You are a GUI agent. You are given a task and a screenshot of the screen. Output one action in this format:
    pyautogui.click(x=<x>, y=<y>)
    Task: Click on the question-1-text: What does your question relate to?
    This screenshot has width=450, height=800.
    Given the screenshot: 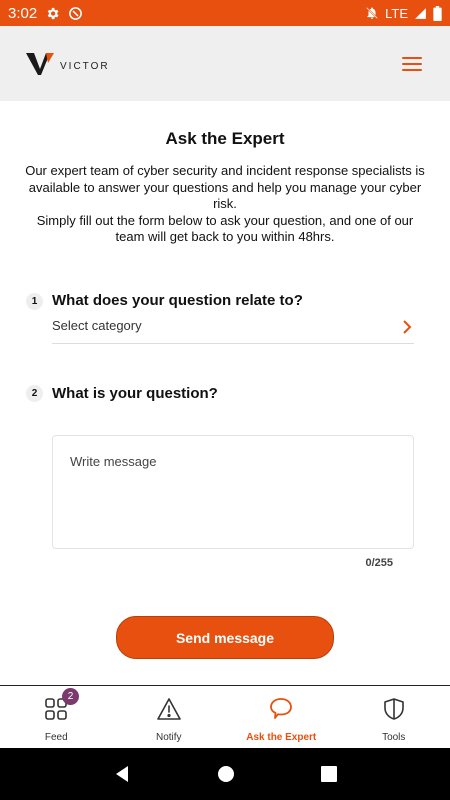 What is the action you would take?
    pyautogui.click(x=177, y=300)
    